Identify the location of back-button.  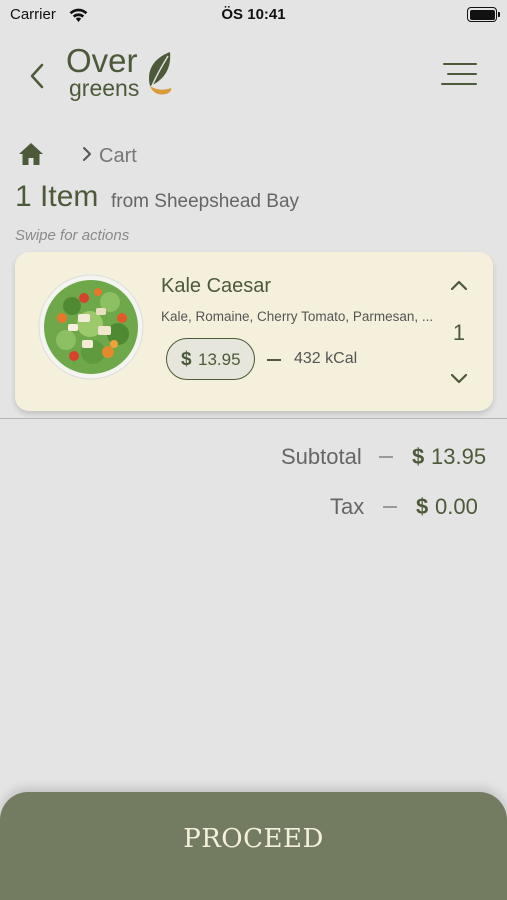
(38, 76).